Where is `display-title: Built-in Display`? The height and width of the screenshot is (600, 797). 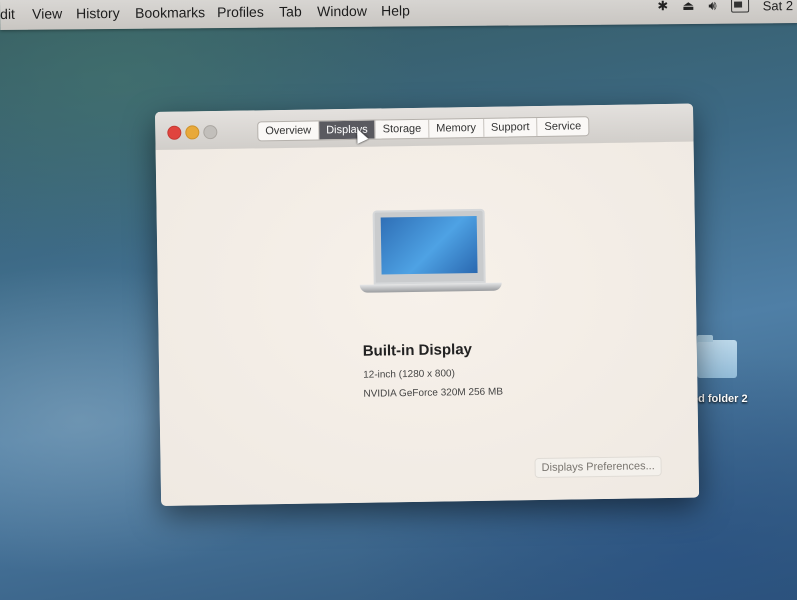
display-title: Built-in Display is located at coordinates (417, 350).